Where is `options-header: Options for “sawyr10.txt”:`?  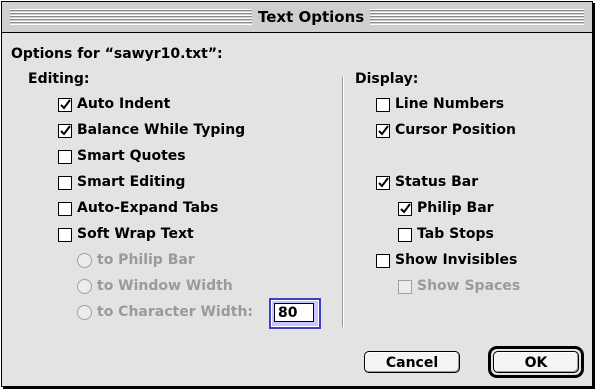
options-header: Options for “sawyr10.txt”: is located at coordinates (117, 54).